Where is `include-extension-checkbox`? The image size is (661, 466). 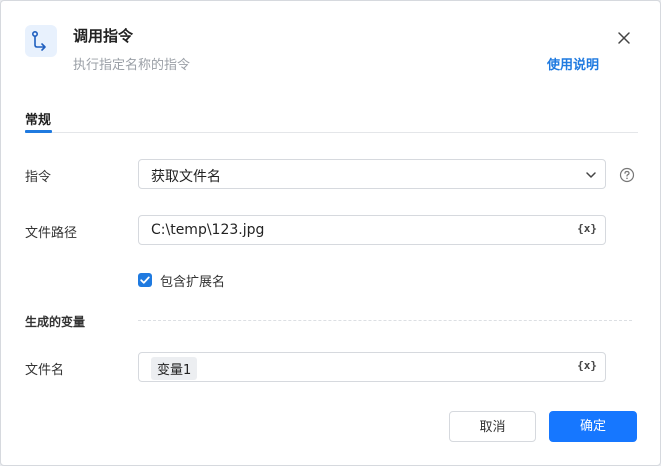 include-extension-checkbox is located at coordinates (145, 280).